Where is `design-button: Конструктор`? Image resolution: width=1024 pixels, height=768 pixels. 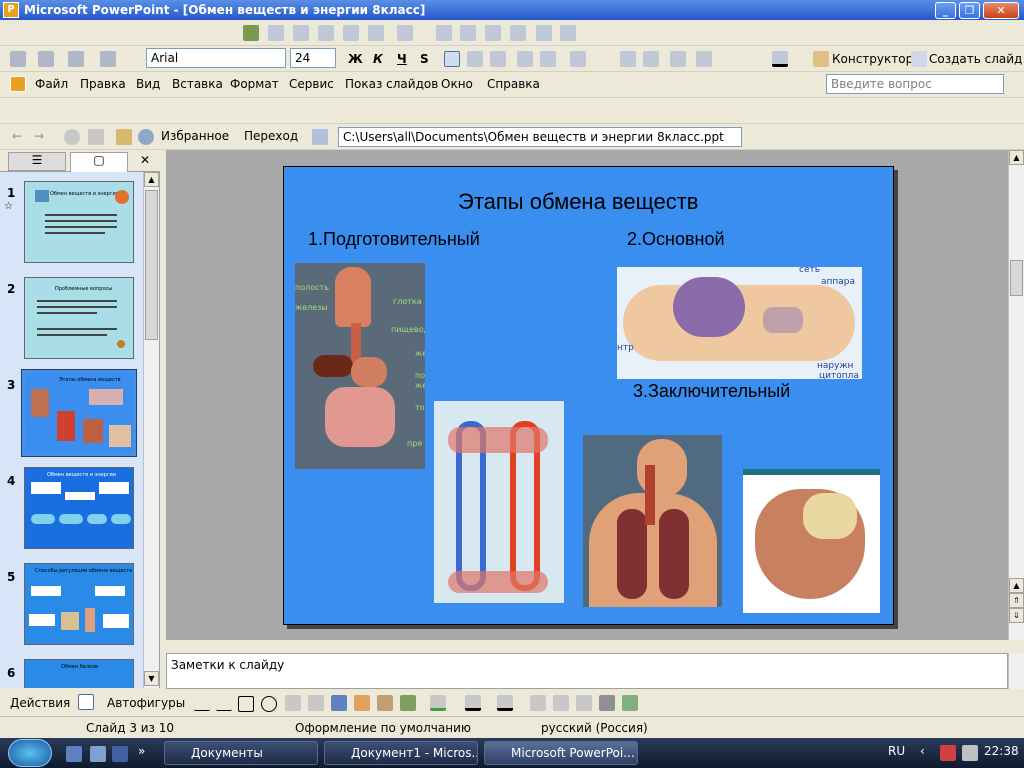
design-button: Конструктор is located at coordinates (872, 59).